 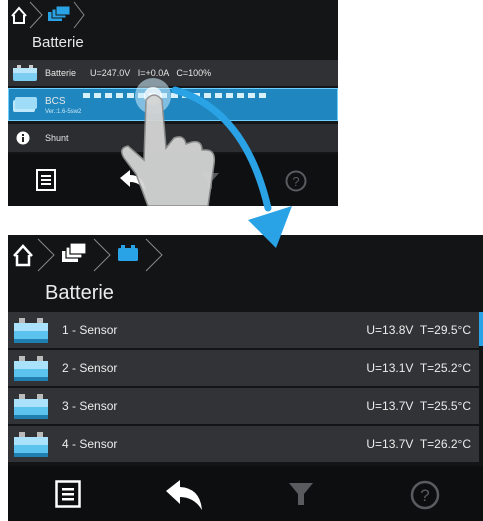 What do you see at coordinates (90, 406) in the screenshot?
I see `sensor-label: 3 - Sensor` at bounding box center [90, 406].